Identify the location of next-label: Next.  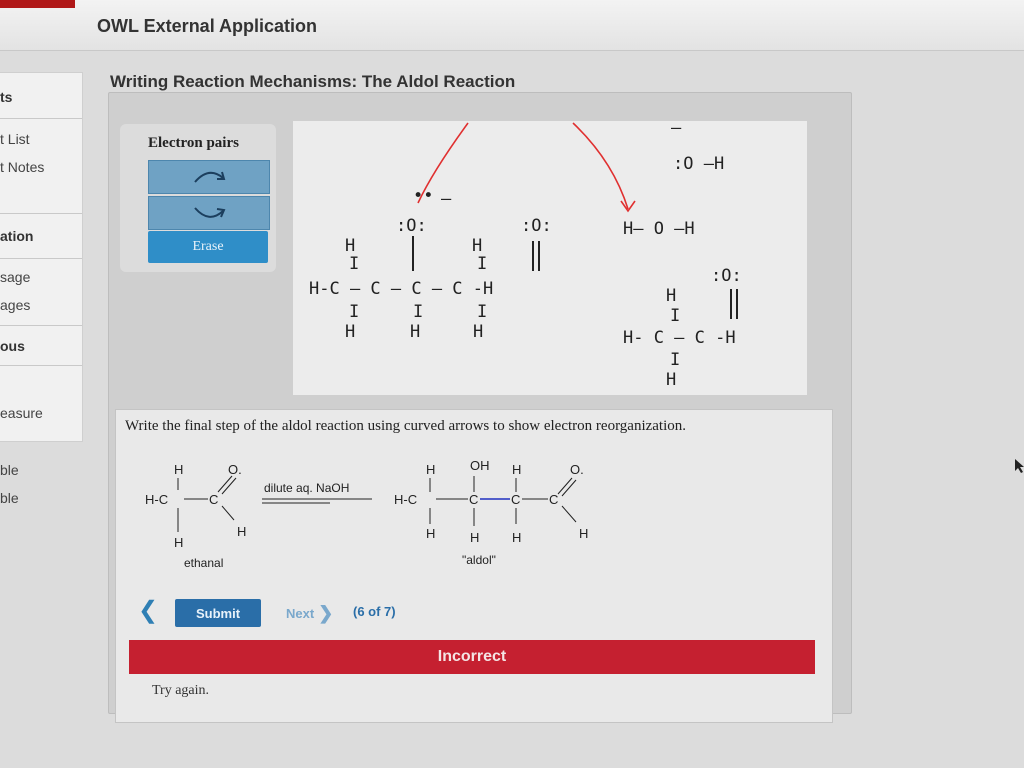
(300, 613).